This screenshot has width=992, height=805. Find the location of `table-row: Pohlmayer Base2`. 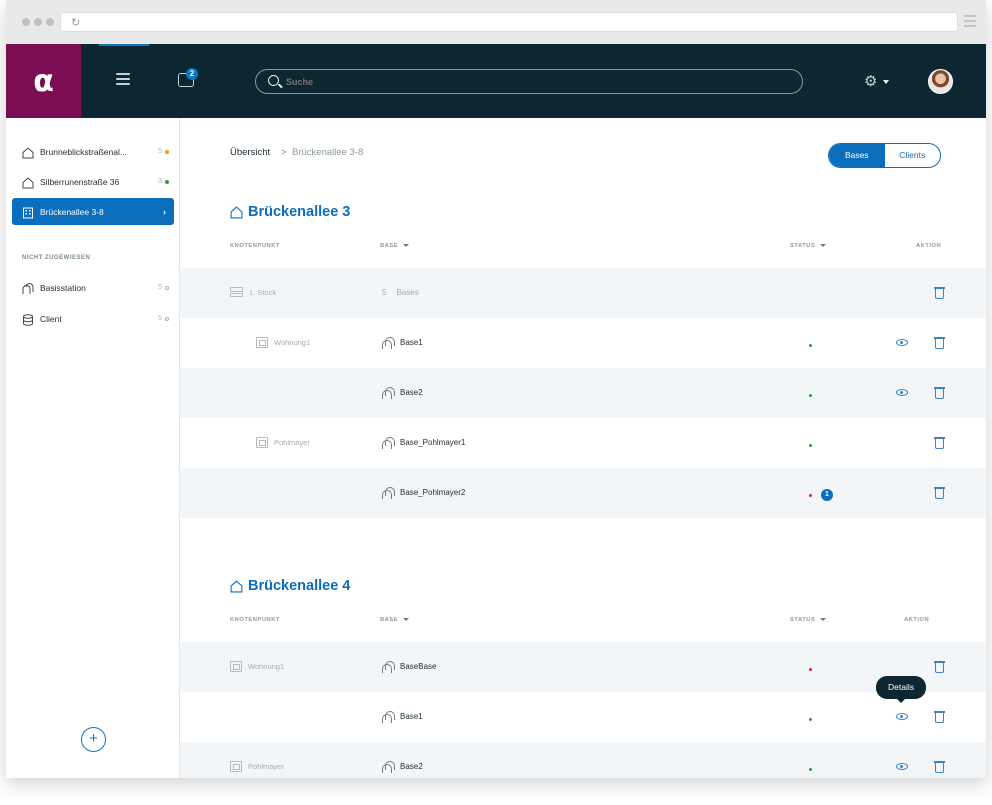

table-row: Pohlmayer Base2 is located at coordinates (583, 760).